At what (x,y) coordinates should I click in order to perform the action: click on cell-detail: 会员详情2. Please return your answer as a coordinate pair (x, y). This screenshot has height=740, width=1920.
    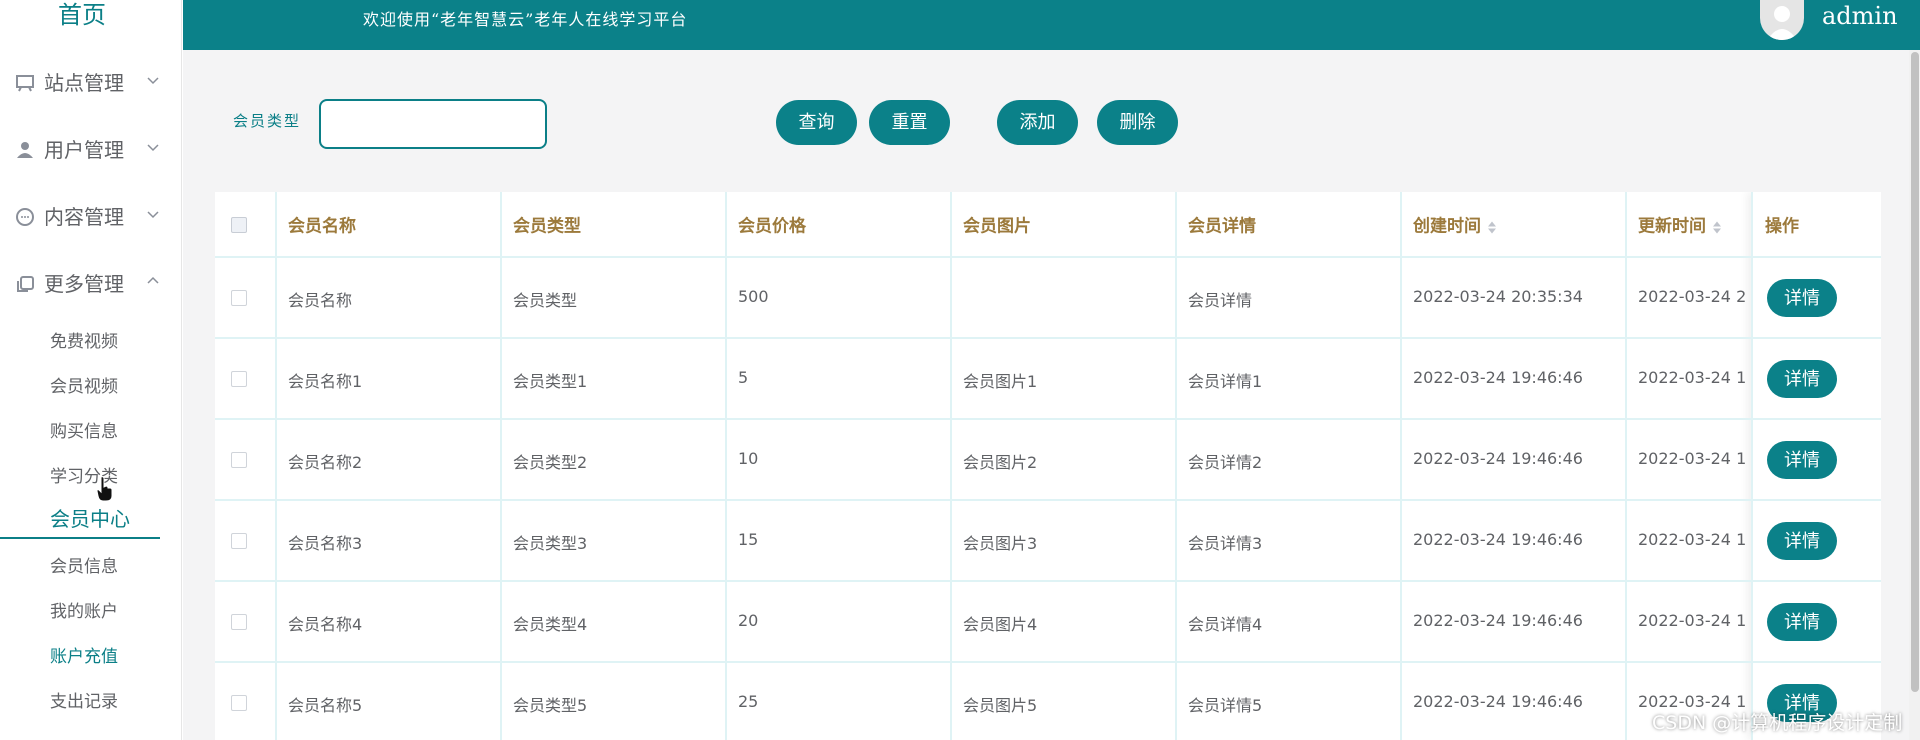
    Looking at the image, I should click on (1225, 462).